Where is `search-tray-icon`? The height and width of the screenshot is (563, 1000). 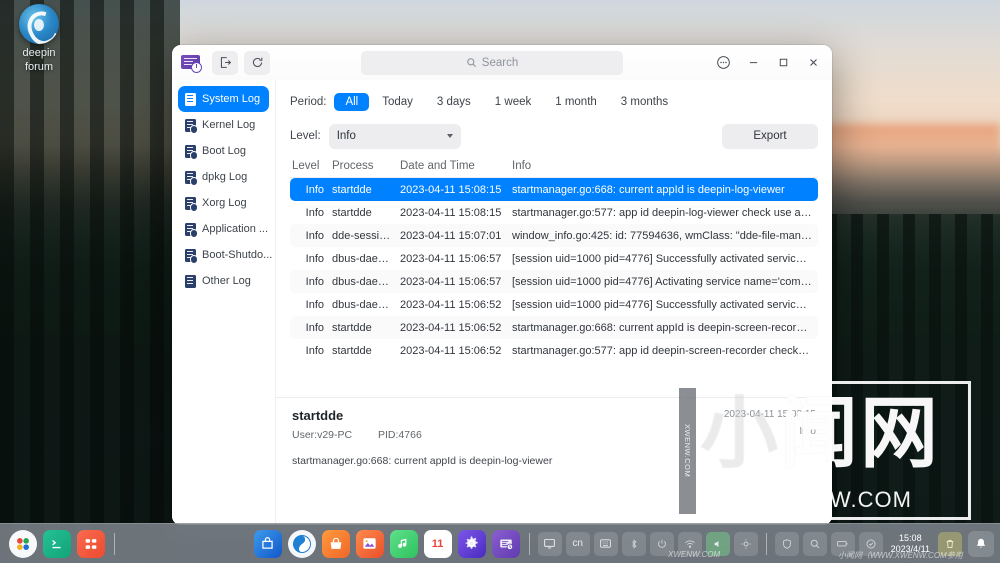
search-tray-icon is located at coordinates (814, 543).